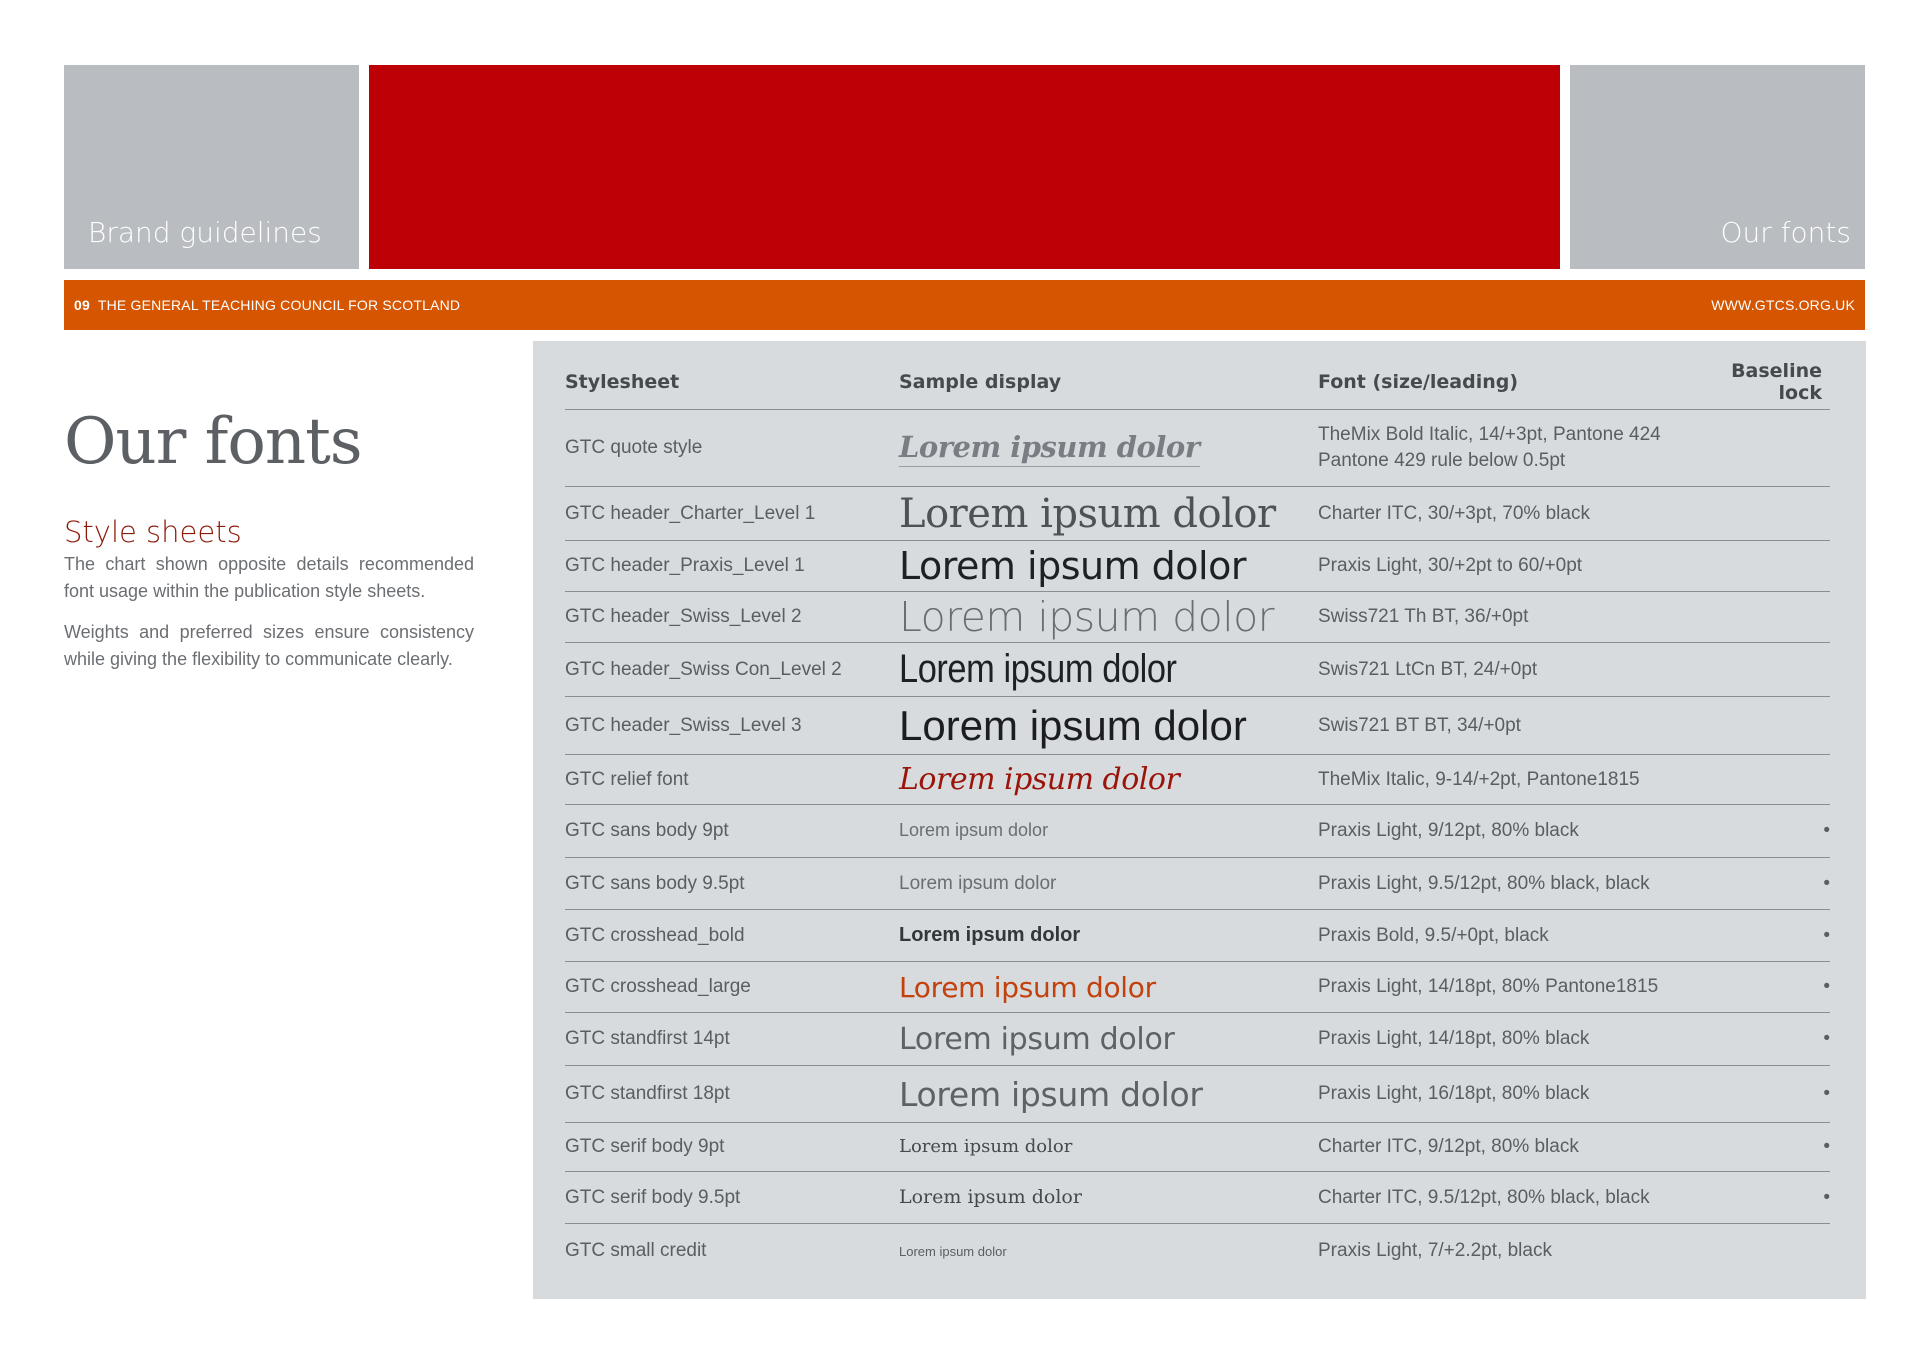 The image size is (1920, 1357). I want to click on stylesheet-cell: GTC standfirst 18pt, so click(732, 1094).